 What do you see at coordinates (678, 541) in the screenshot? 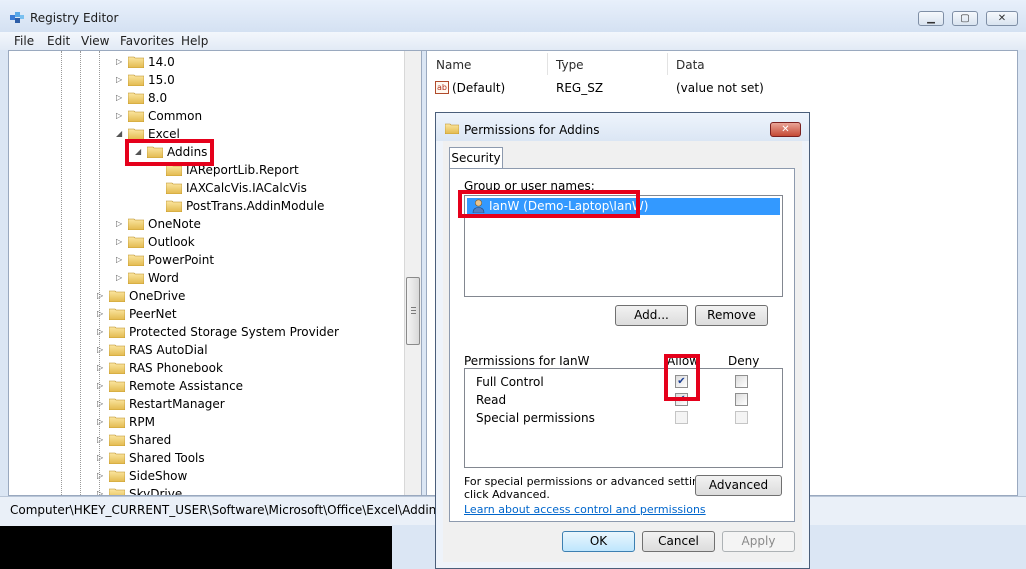
I see `cancel-button: Cancel` at bounding box center [678, 541].